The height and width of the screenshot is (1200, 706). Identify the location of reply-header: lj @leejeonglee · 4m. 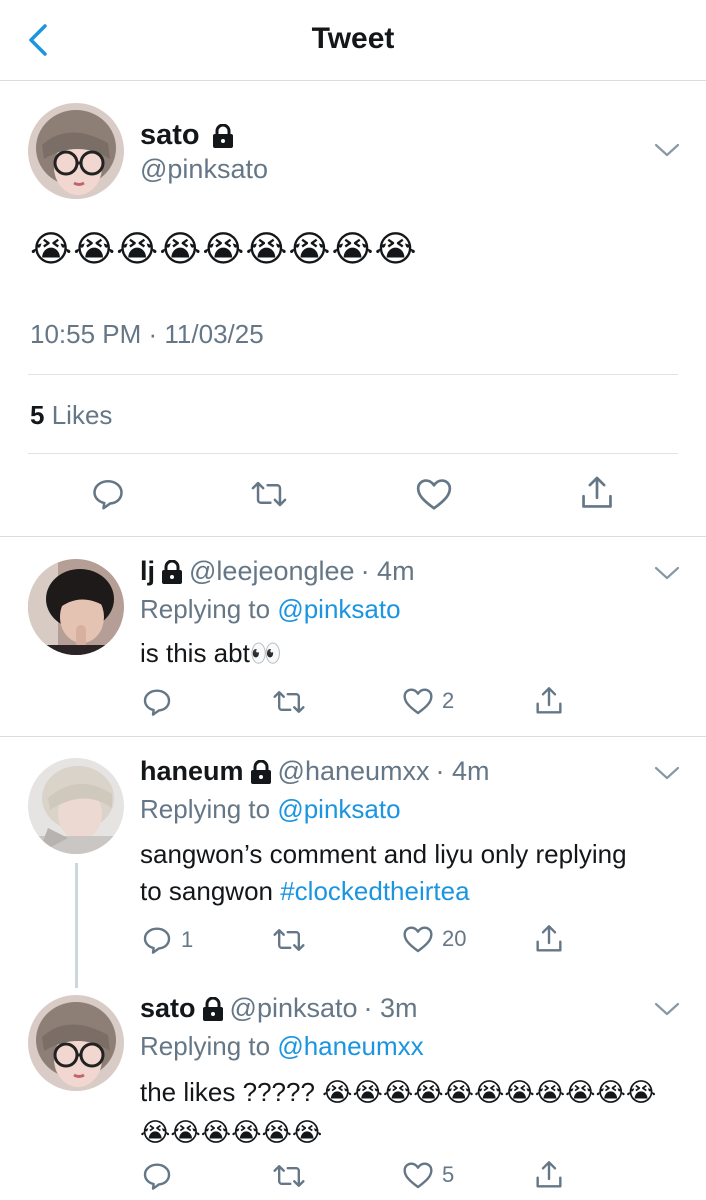
(277, 571).